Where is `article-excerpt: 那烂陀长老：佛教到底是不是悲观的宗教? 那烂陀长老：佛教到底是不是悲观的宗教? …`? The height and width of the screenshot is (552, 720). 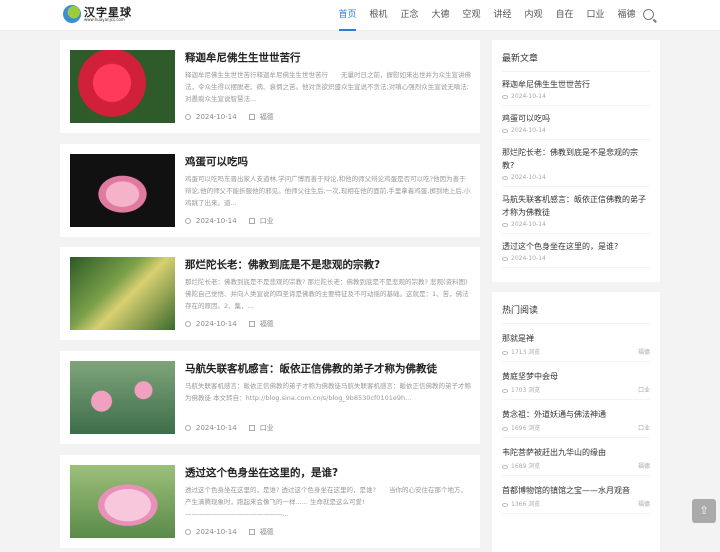 article-excerpt: 那烂陀长老：佛教到底是不是悲观的宗教? 那烂陀长老：佛教到底是不是悲观的宗教? … is located at coordinates (327, 294).